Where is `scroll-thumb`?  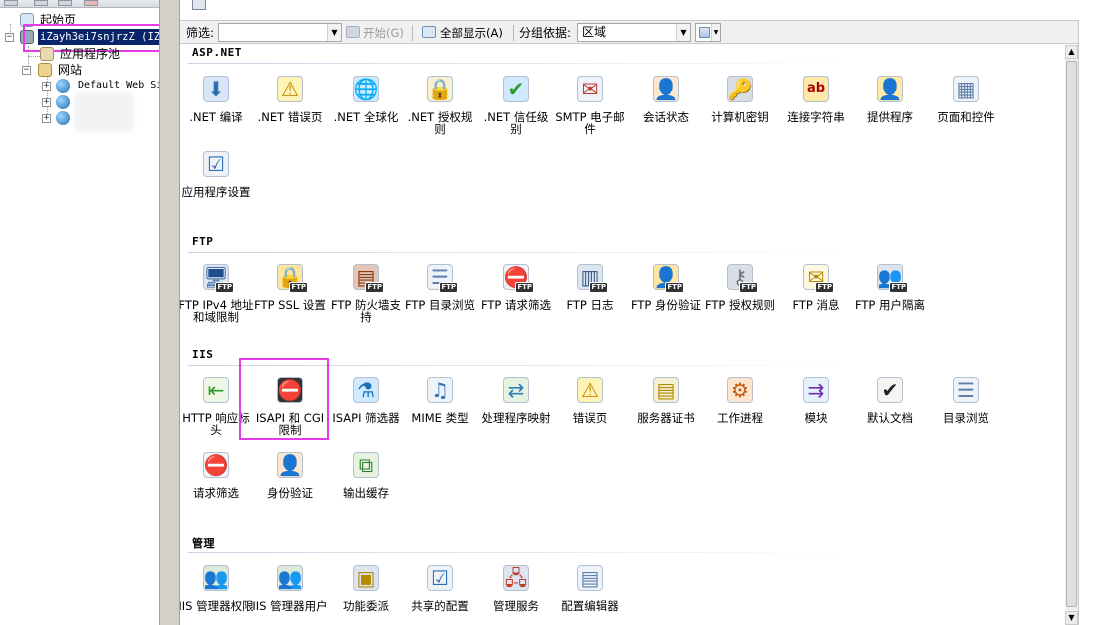
scroll-thumb is located at coordinates (1071, 334).